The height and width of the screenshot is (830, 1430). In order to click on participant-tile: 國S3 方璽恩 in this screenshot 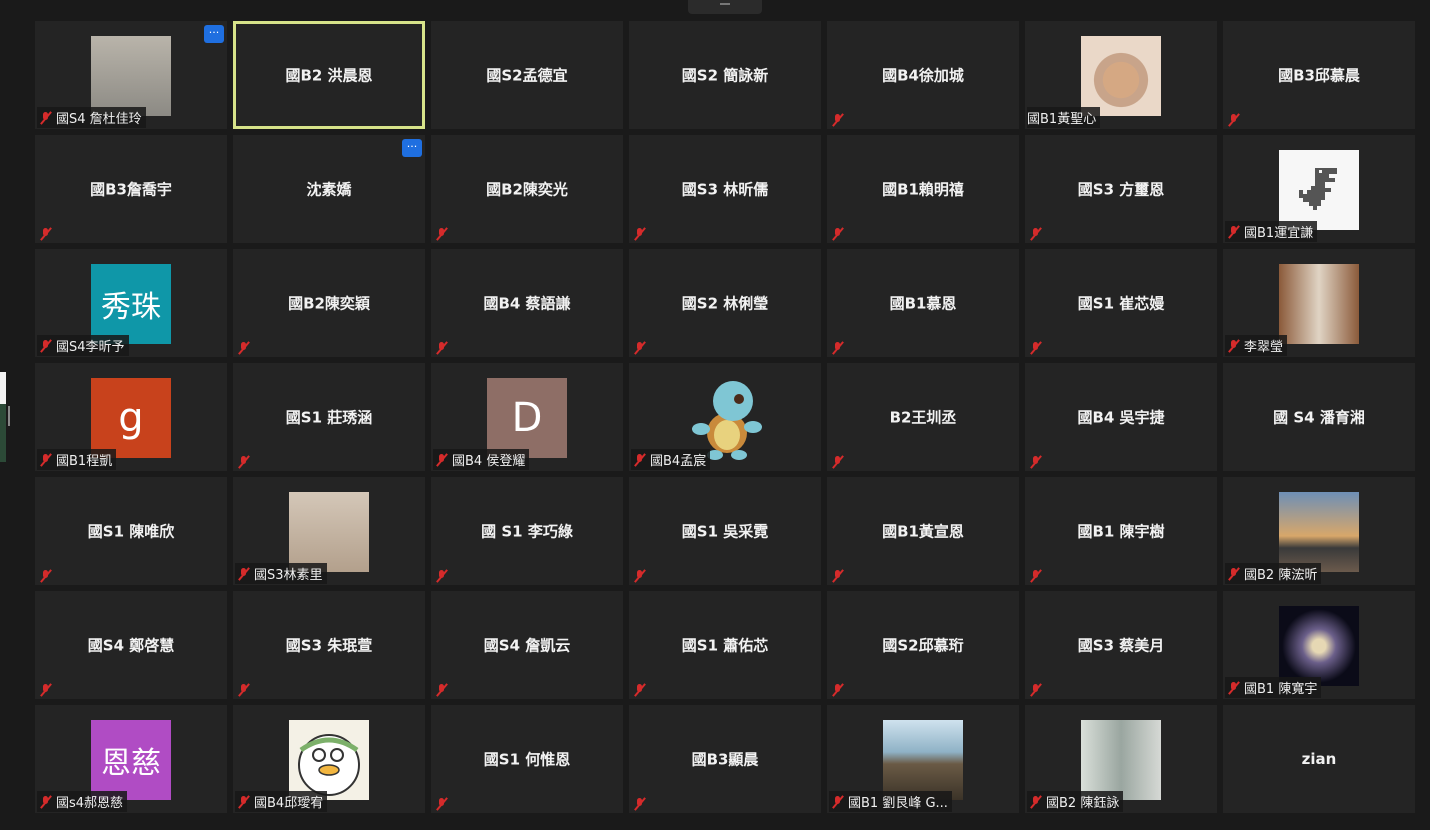, I will do `click(1121, 189)`.